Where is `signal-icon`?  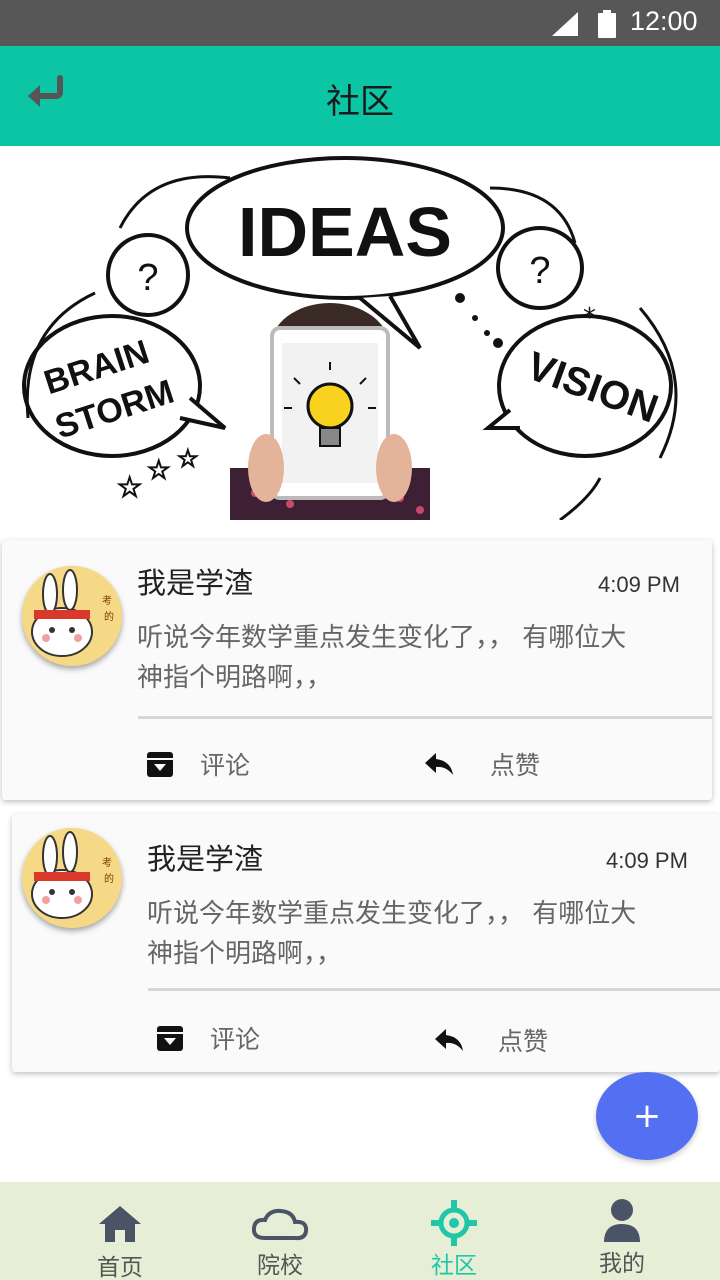
signal-icon is located at coordinates (565, 24).